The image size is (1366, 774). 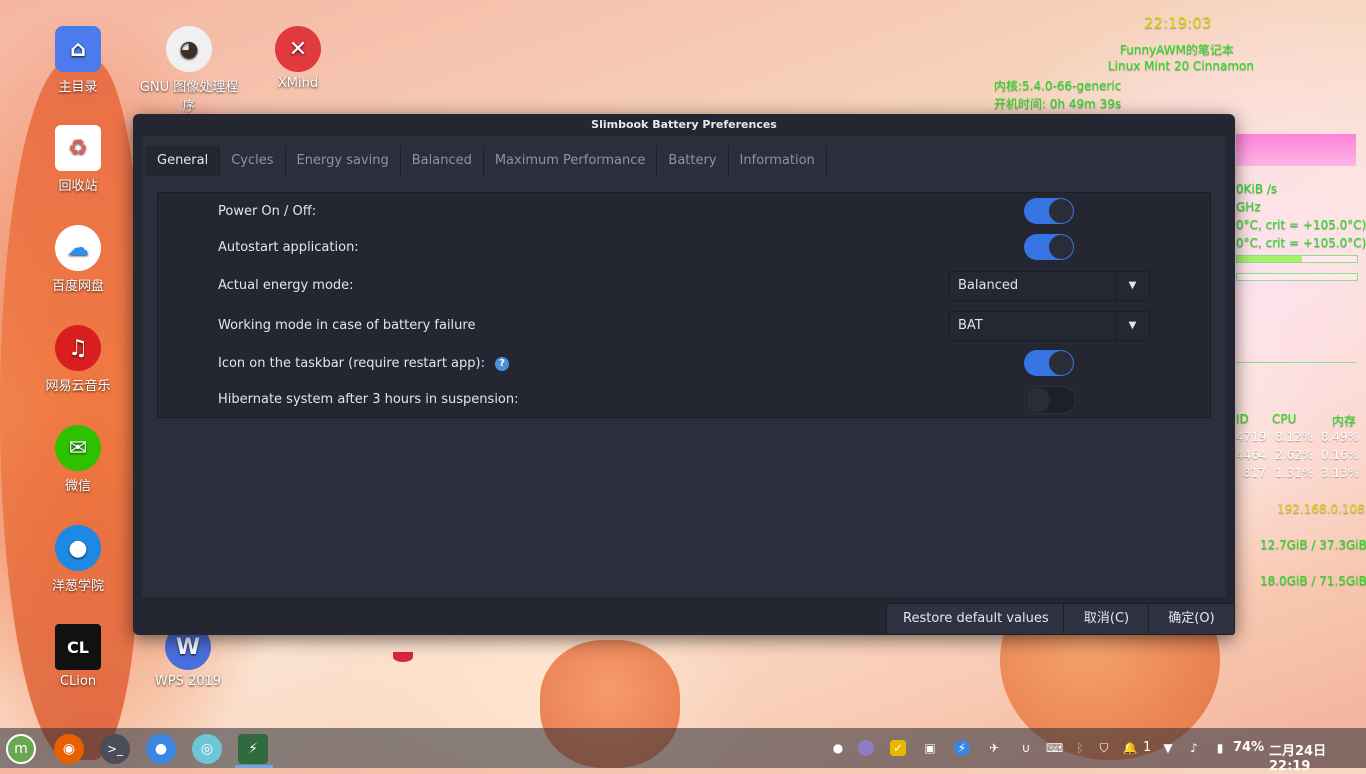 I want to click on conky-proc-pid: 4464, so click(x=1251, y=455).